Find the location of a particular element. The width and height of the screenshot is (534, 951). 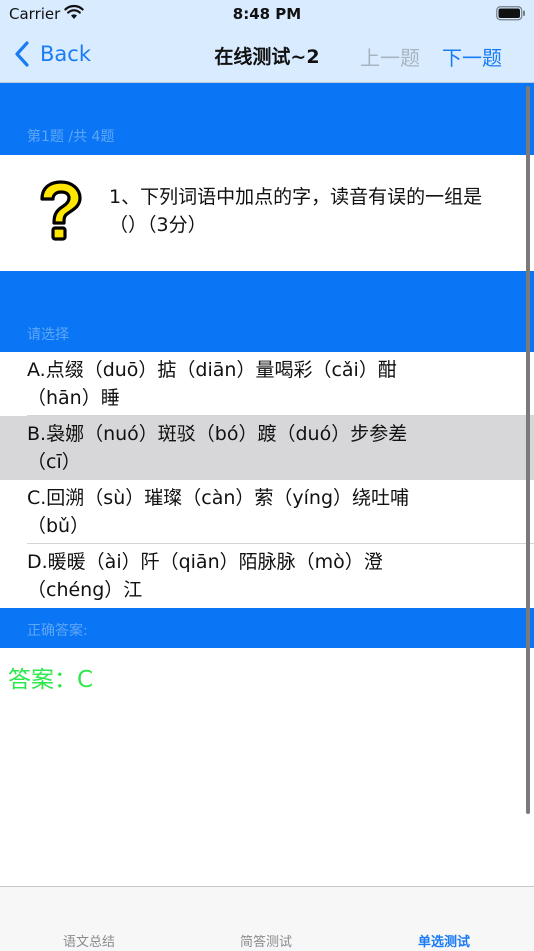

select-prompt-band: 请选择 is located at coordinates (267, 311).